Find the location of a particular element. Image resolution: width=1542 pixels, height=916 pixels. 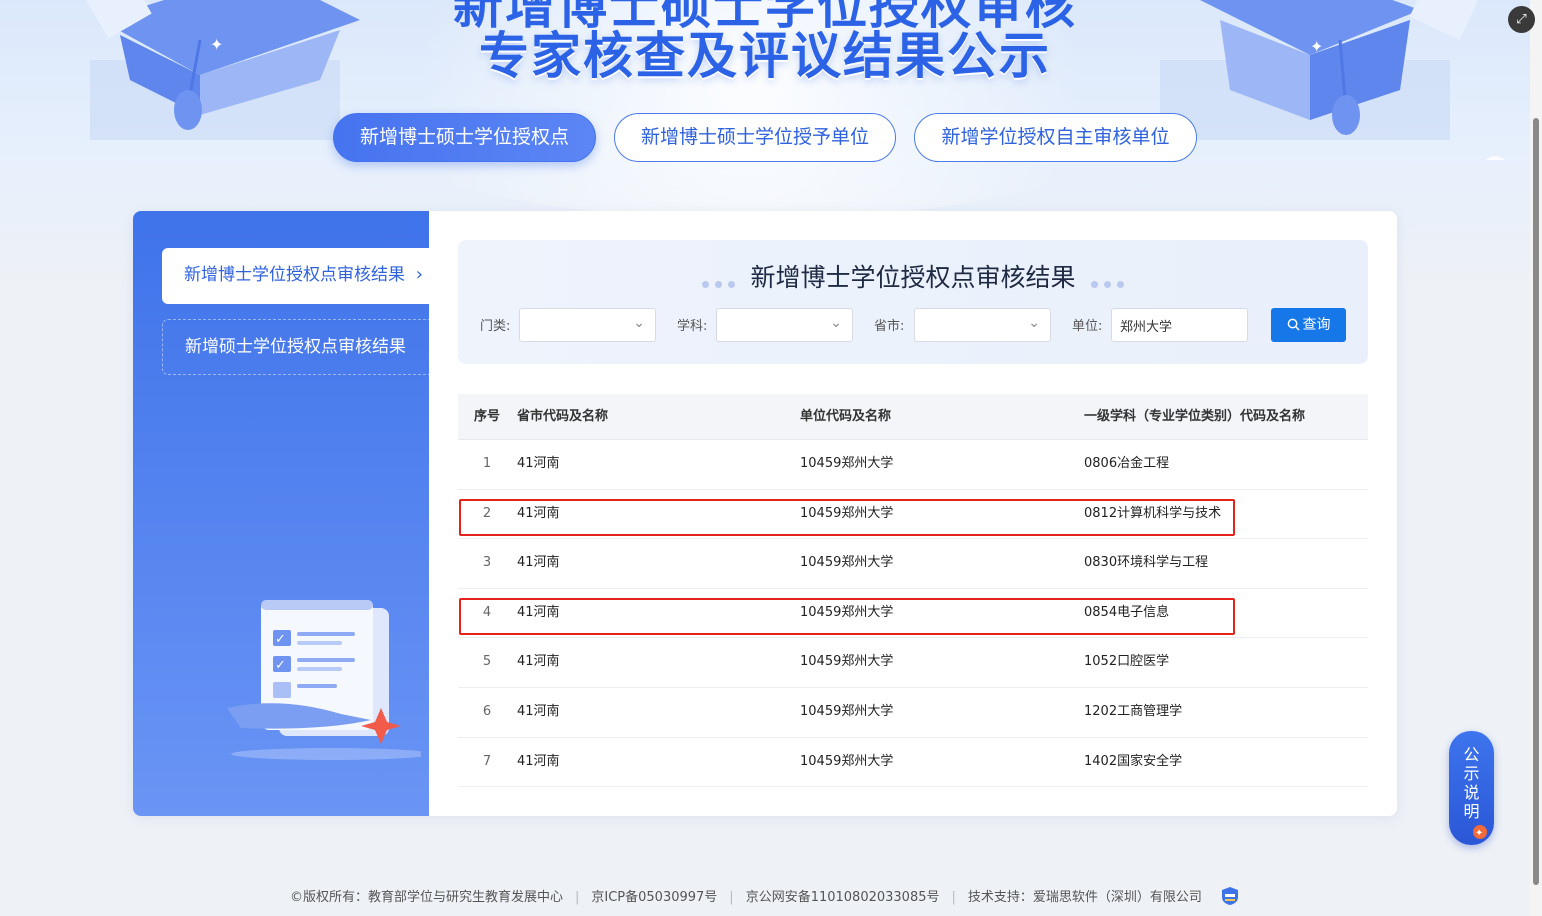

row-subject: 0854电子信息 is located at coordinates (1127, 612).